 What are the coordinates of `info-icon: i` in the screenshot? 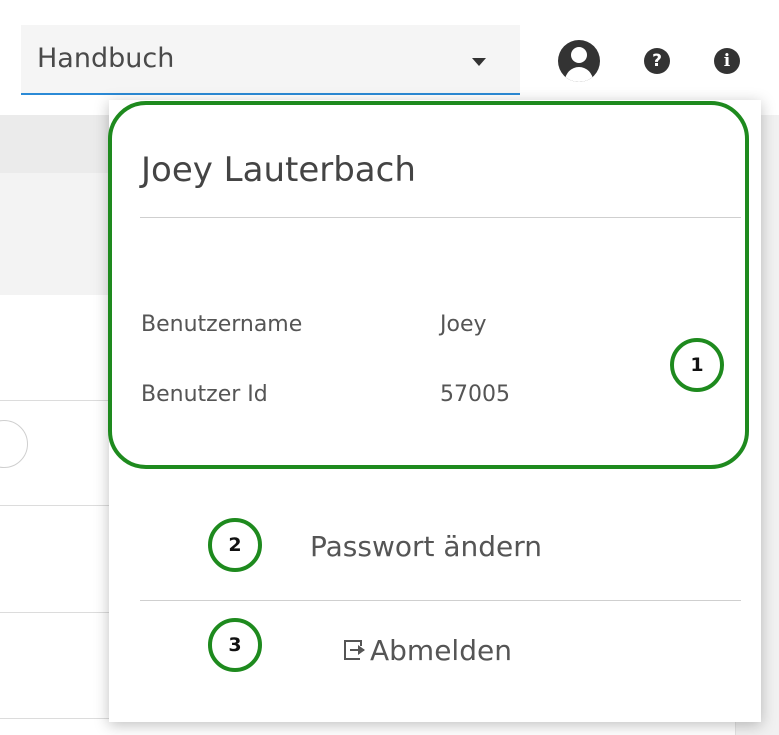 It's located at (727, 61).